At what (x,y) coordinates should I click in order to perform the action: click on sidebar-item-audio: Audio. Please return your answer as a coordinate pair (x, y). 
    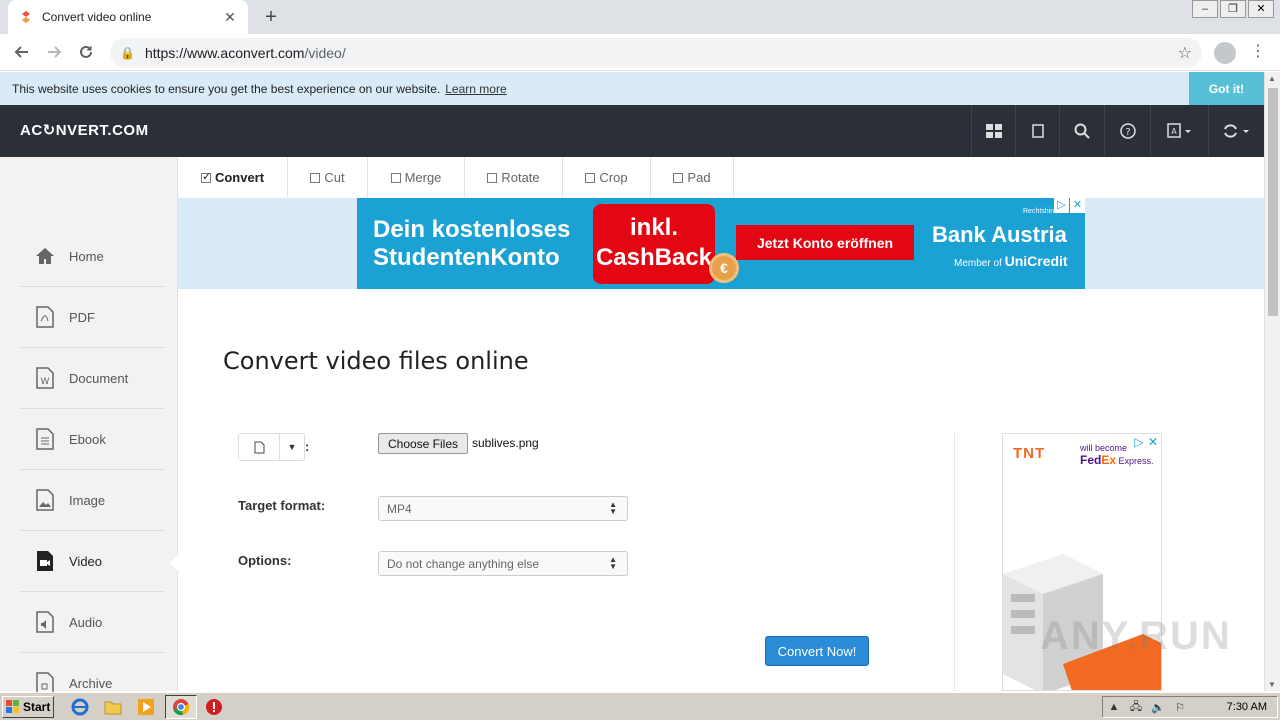
    Looking at the image, I should click on (92, 622).